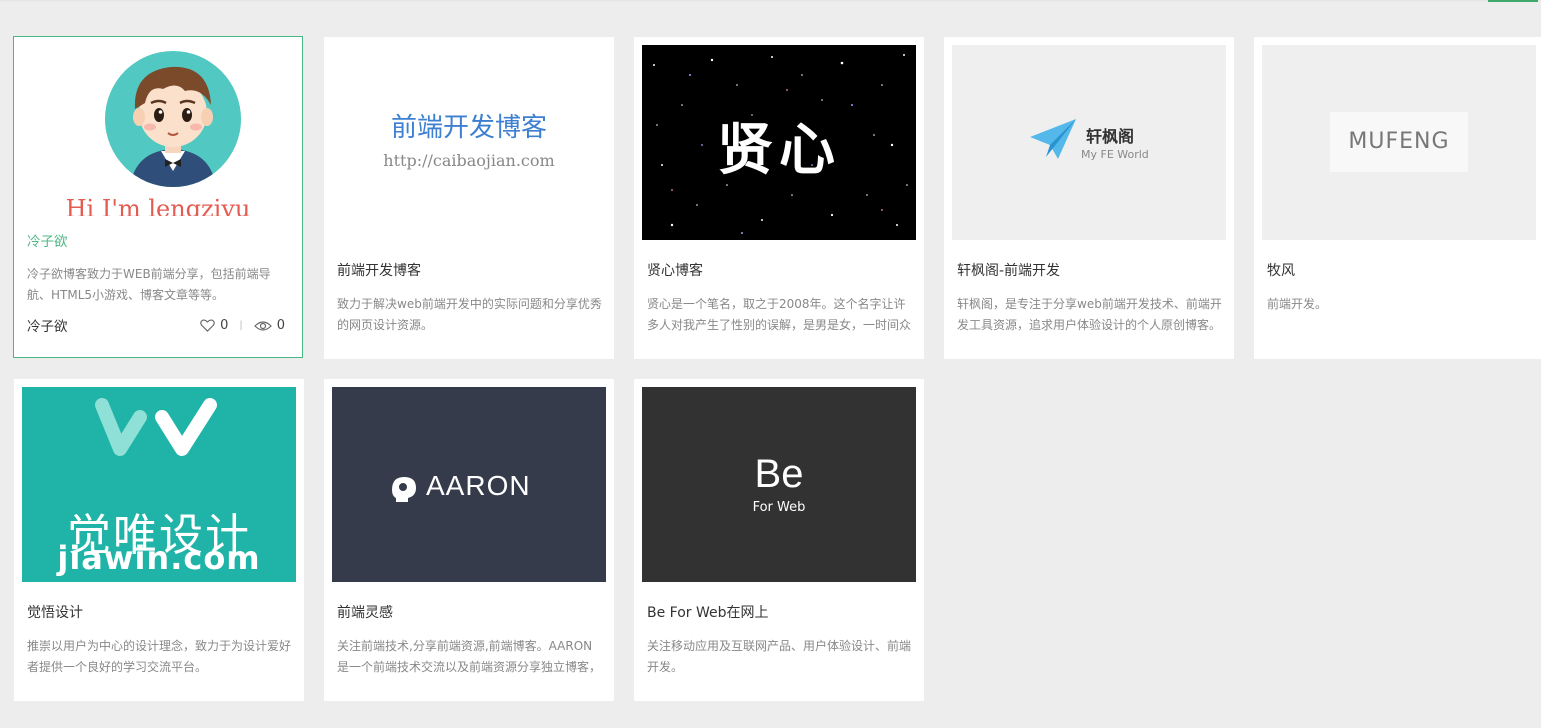 The width and height of the screenshot is (1541, 728). Describe the element at coordinates (149, 284) in the screenshot. I see `card-description: 冷子欲博客致力于WEB前端分享，包括前端导航、HTML5小游戏、博客文章等等。` at that location.